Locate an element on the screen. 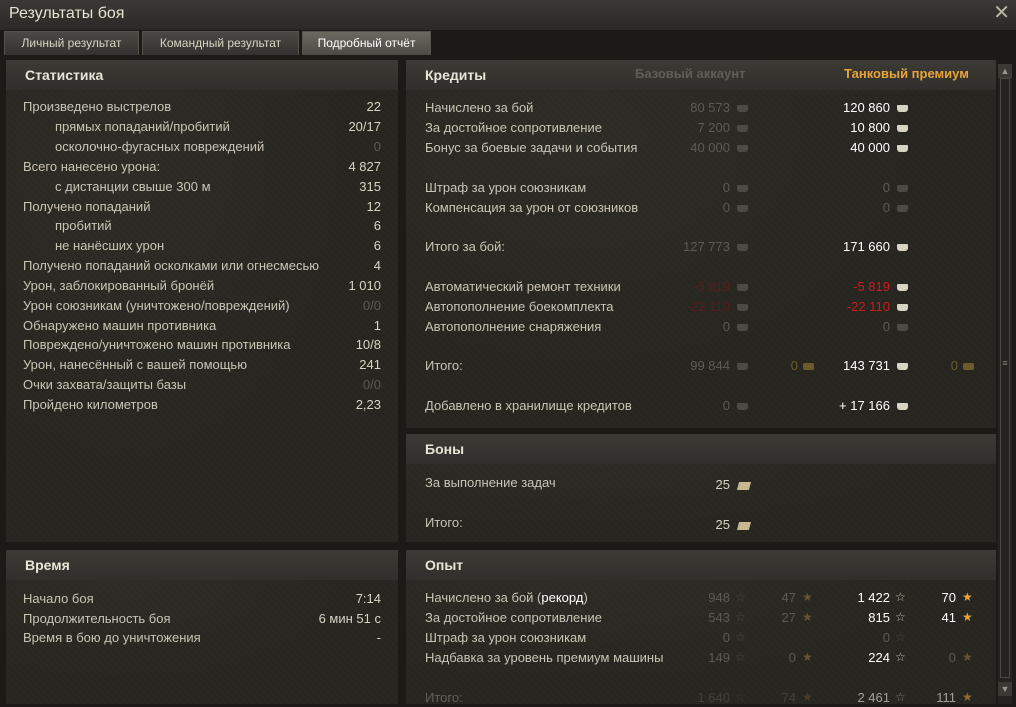 The width and height of the screenshot is (1016, 707). credit-row: Итого за бой: is located at coordinates (465, 247).